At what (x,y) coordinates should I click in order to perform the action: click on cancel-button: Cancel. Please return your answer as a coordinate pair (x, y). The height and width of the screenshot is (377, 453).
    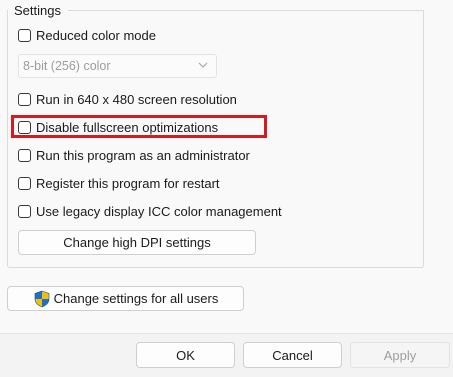
    Looking at the image, I should click on (292, 355).